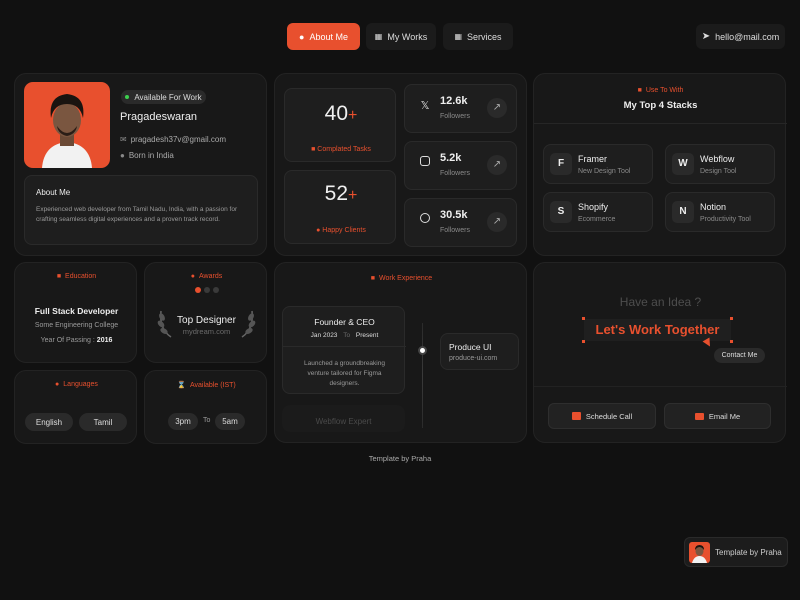 The height and width of the screenshot is (600, 800). What do you see at coordinates (344, 346) in the screenshot?
I see `work-divider` at bounding box center [344, 346].